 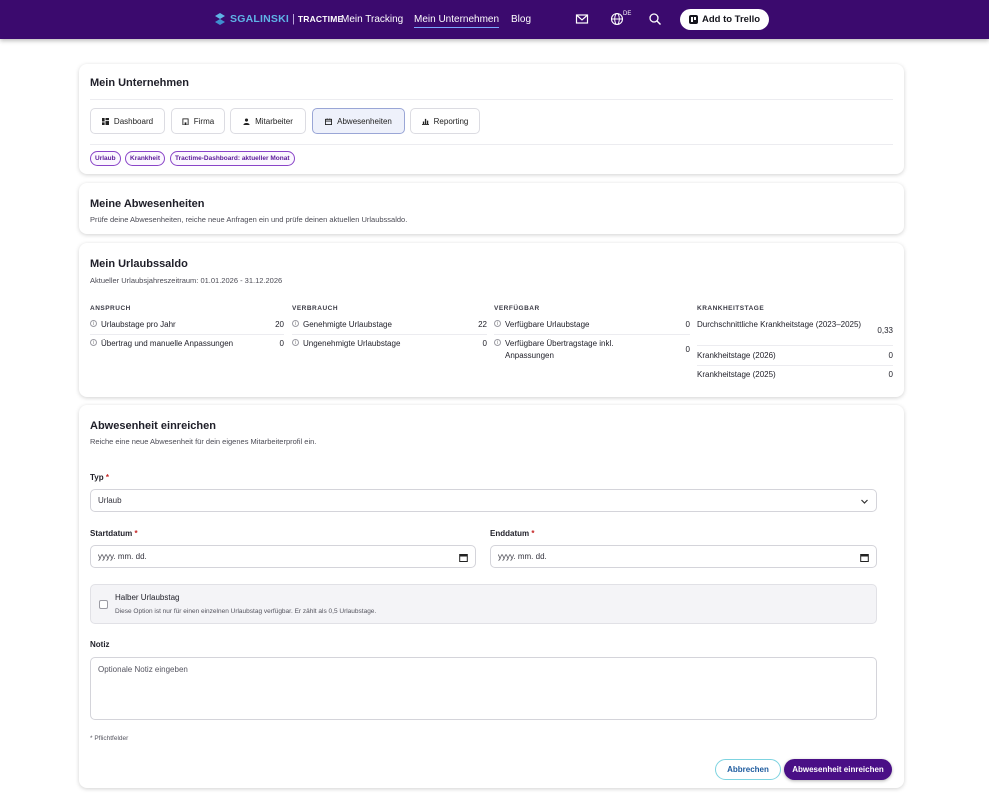 I want to click on brand-secondary: TRACTIME, so click(x=320, y=19).